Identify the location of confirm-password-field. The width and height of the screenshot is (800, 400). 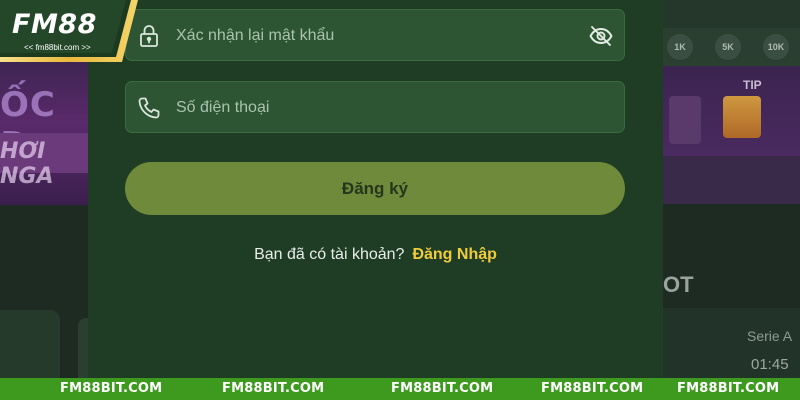
(375, 35).